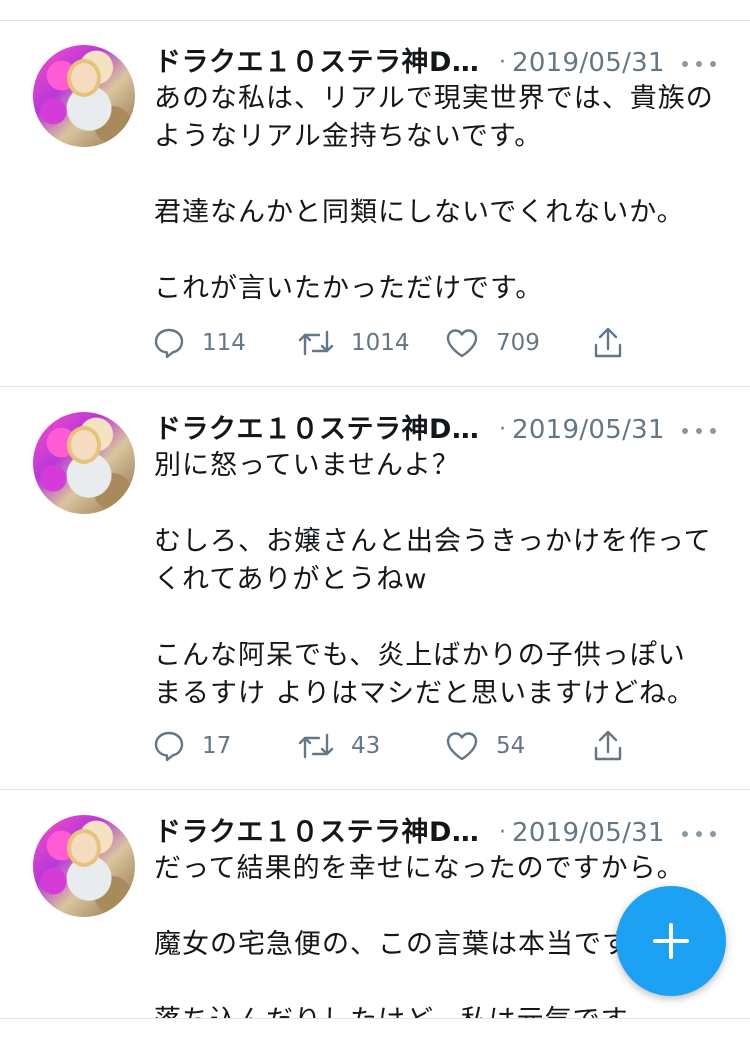 The height and width of the screenshot is (1042, 750). What do you see at coordinates (518, 343) in the screenshot?
I see `like-count: 709` at bounding box center [518, 343].